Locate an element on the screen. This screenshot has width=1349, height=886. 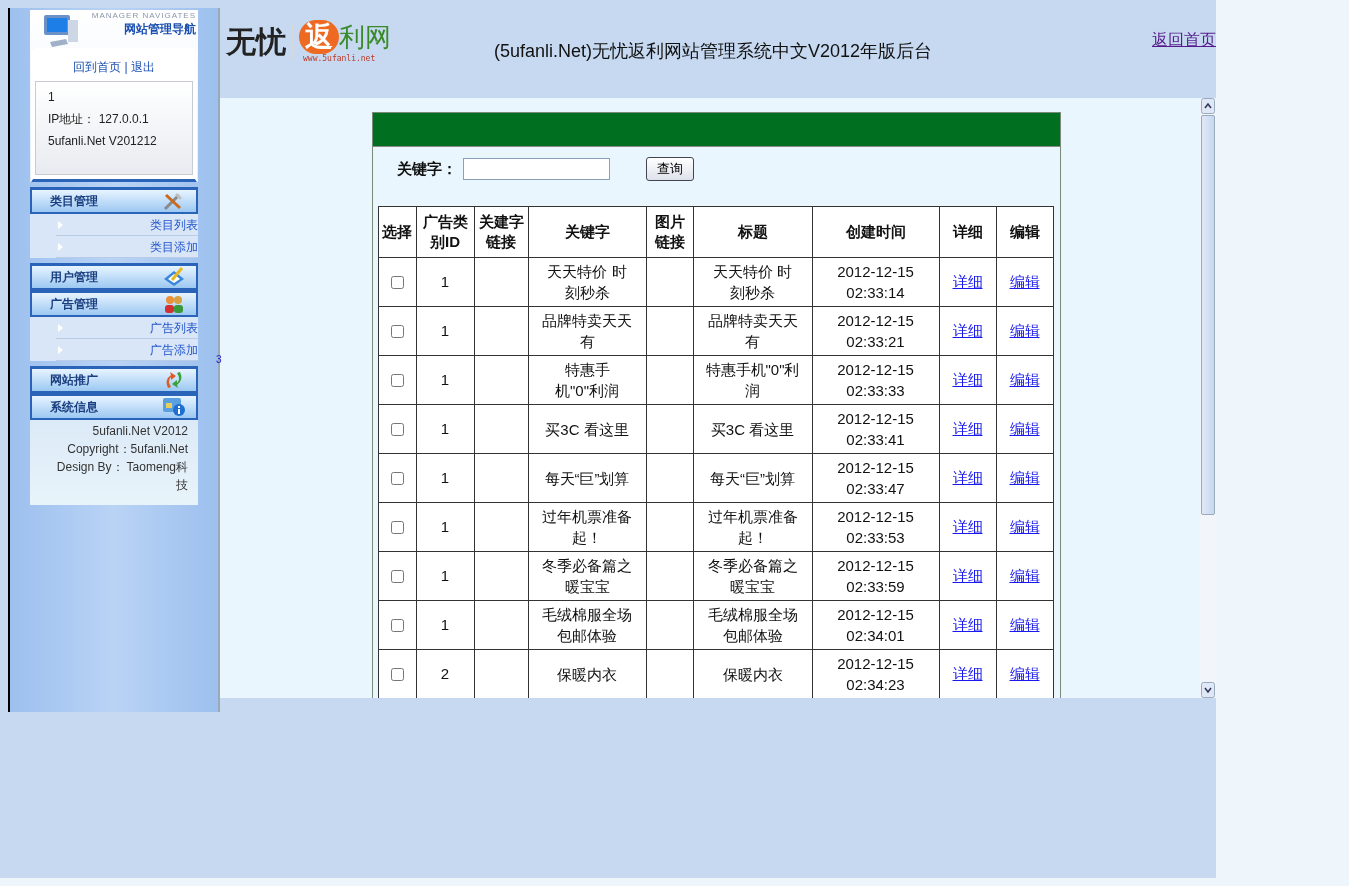
search-button: 查询 is located at coordinates (669, 169).